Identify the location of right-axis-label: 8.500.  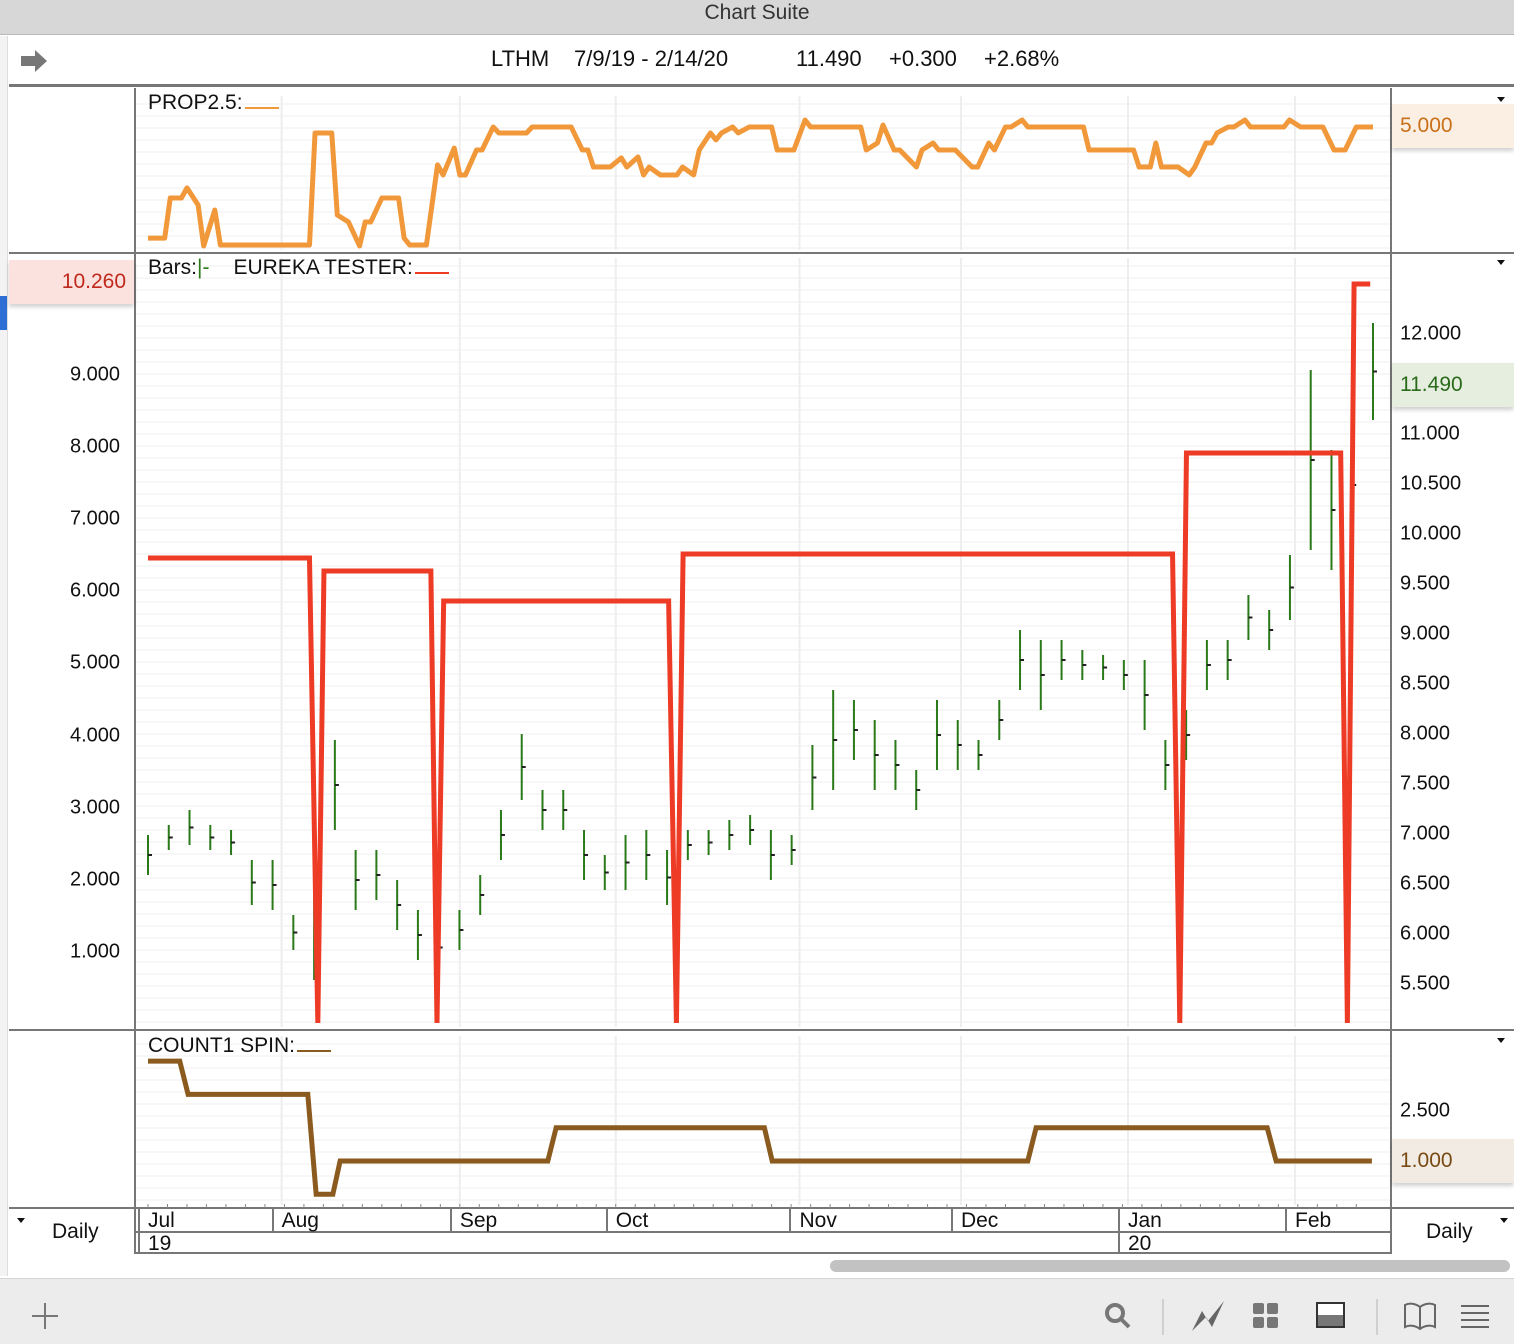
(1425, 683).